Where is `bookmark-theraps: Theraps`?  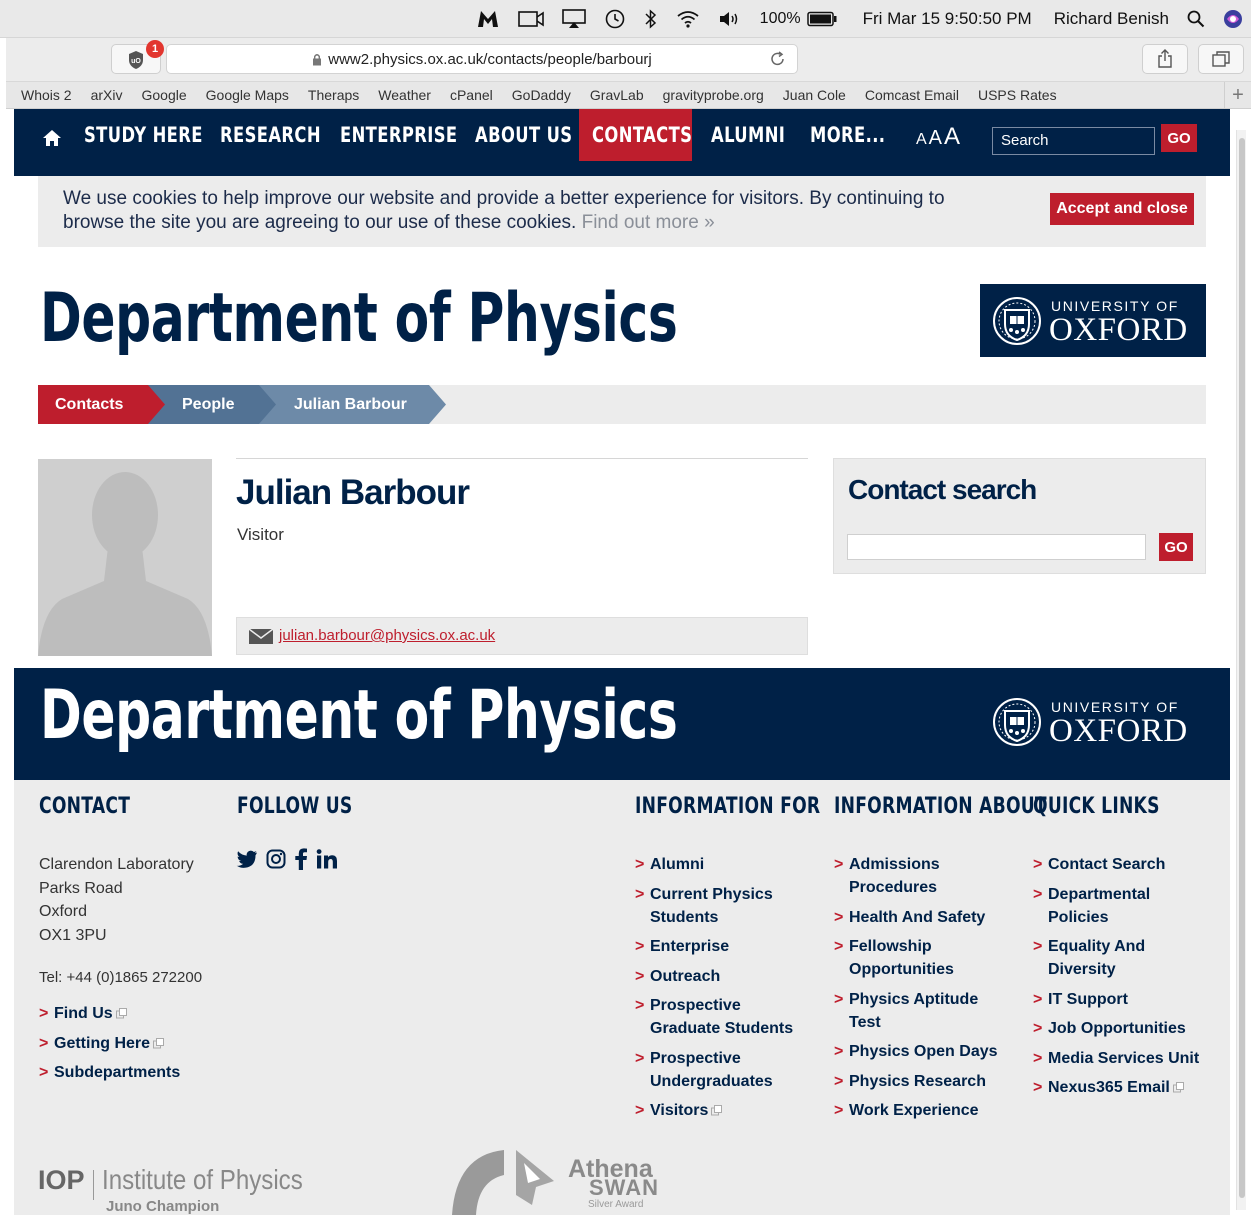
bookmark-theraps: Theraps is located at coordinates (333, 95).